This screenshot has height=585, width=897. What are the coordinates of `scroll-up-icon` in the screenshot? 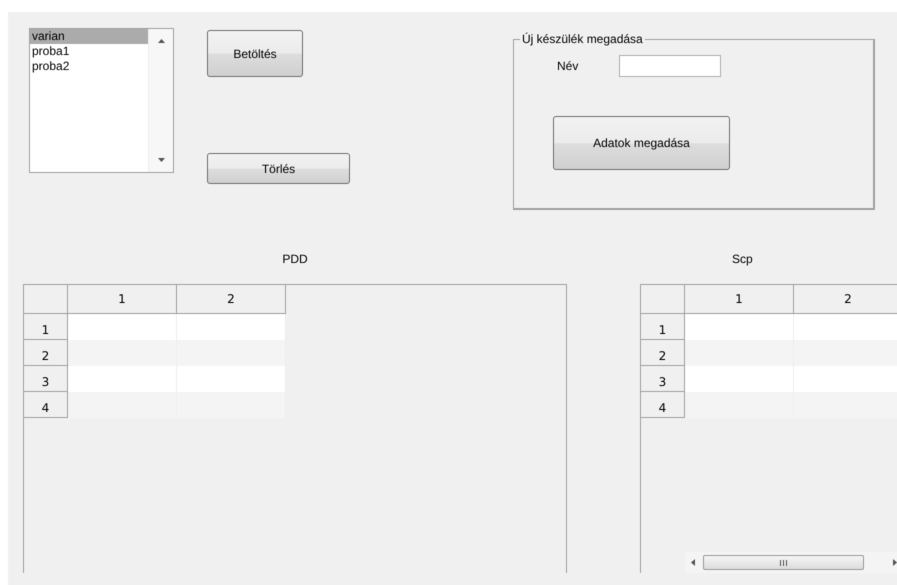 It's located at (161, 41).